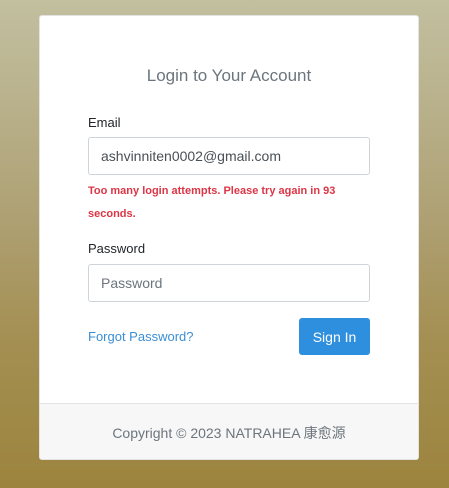 The width and height of the screenshot is (449, 488). What do you see at coordinates (117, 248) in the screenshot?
I see `password-label: Password` at bounding box center [117, 248].